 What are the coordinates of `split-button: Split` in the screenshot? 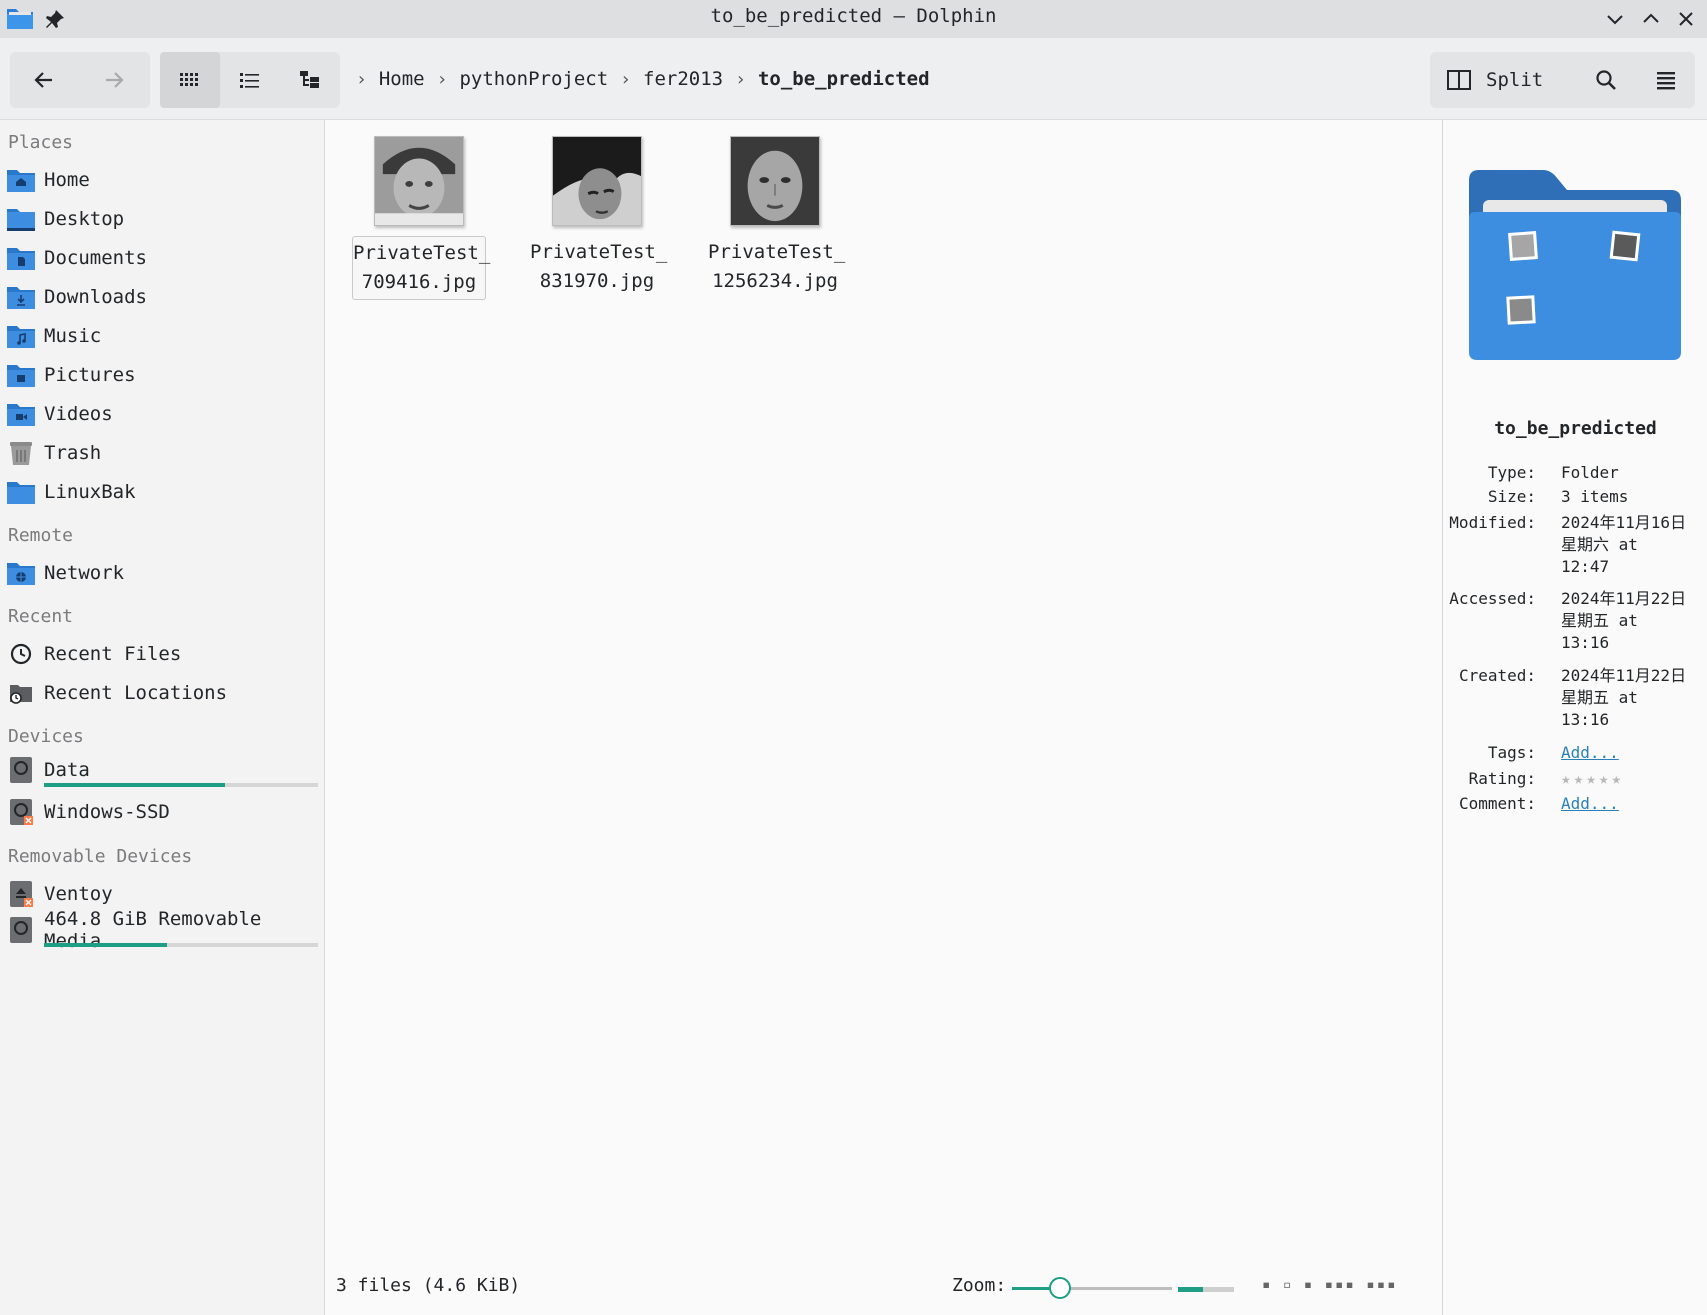 It's located at (1495, 80).